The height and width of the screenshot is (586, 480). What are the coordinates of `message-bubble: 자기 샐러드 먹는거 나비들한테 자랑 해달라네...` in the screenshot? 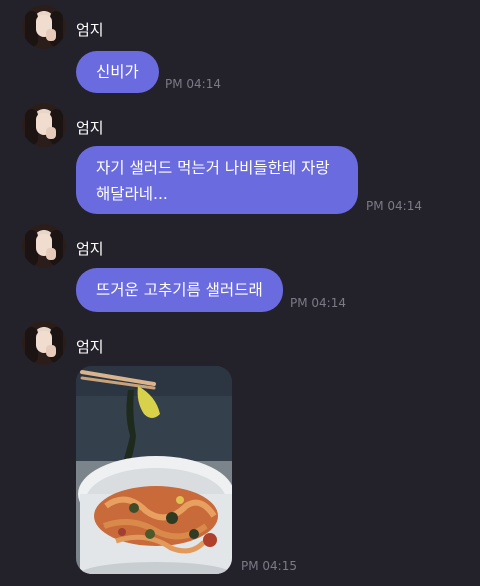 It's located at (217, 180).